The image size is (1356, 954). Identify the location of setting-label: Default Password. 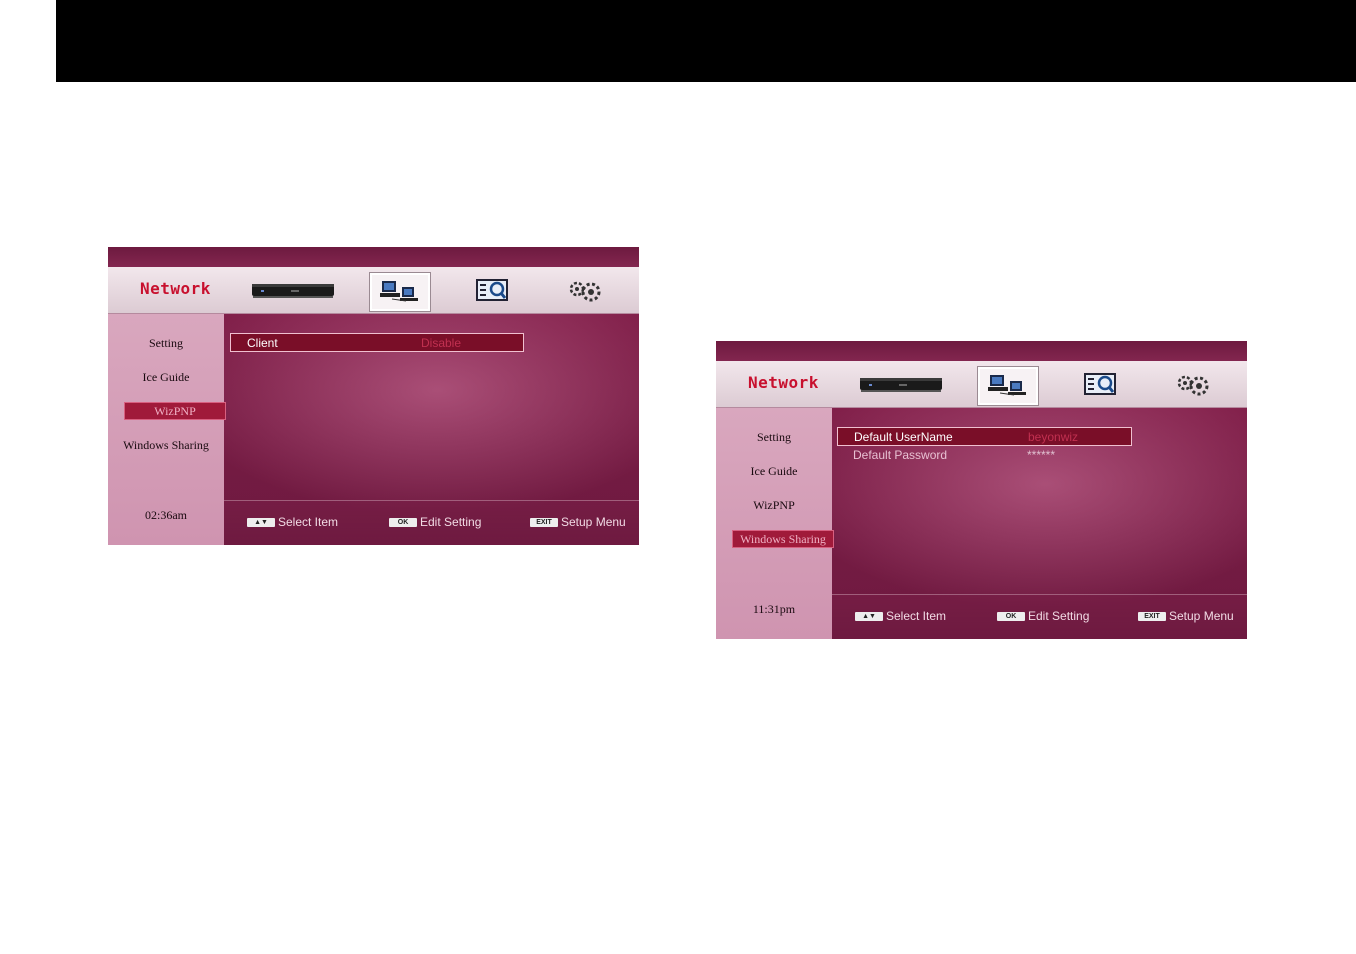
(900, 455).